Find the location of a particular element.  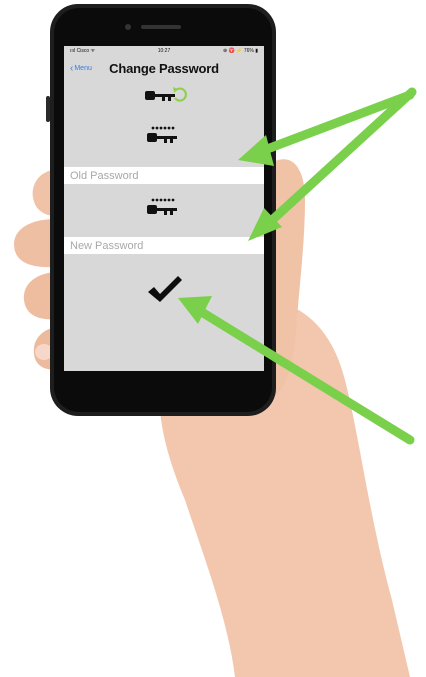

page-title: Change Password is located at coordinates (164, 68).